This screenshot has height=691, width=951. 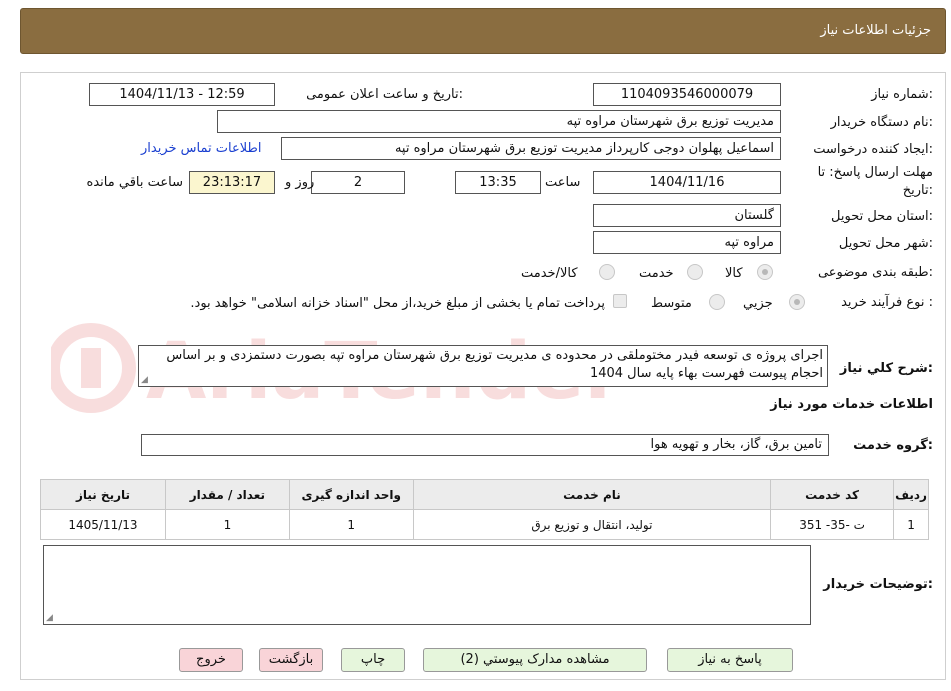 What do you see at coordinates (734, 273) in the screenshot?
I see `category-goods-label: کالا` at bounding box center [734, 273].